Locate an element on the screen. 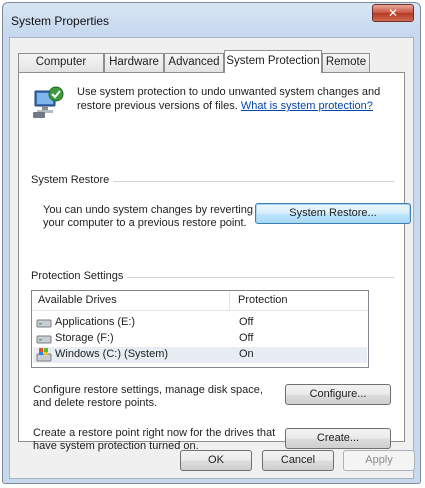 The image size is (425, 488). system-restore-description-line1: You can undo system changes by reverting is located at coordinates (148, 210).